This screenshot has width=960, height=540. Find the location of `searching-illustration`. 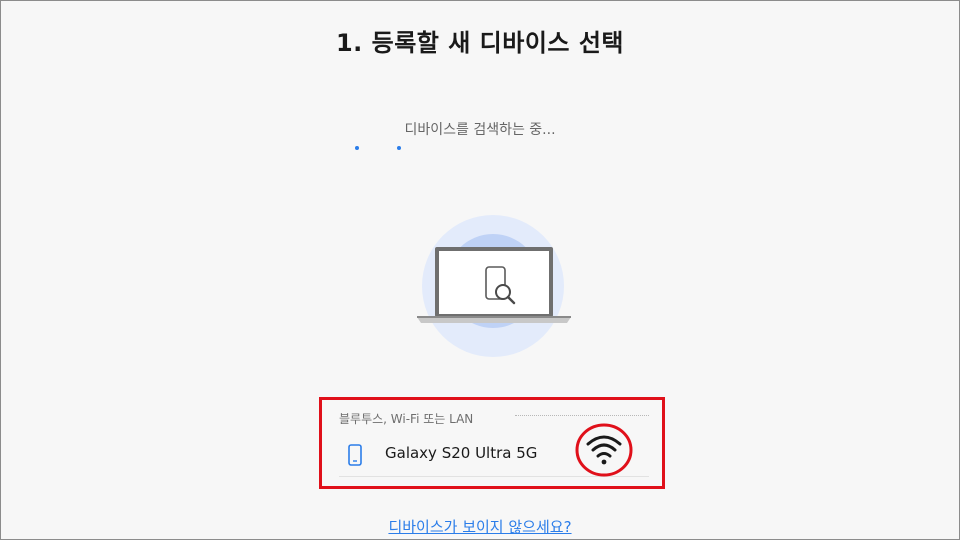

searching-illustration is located at coordinates (493, 286).